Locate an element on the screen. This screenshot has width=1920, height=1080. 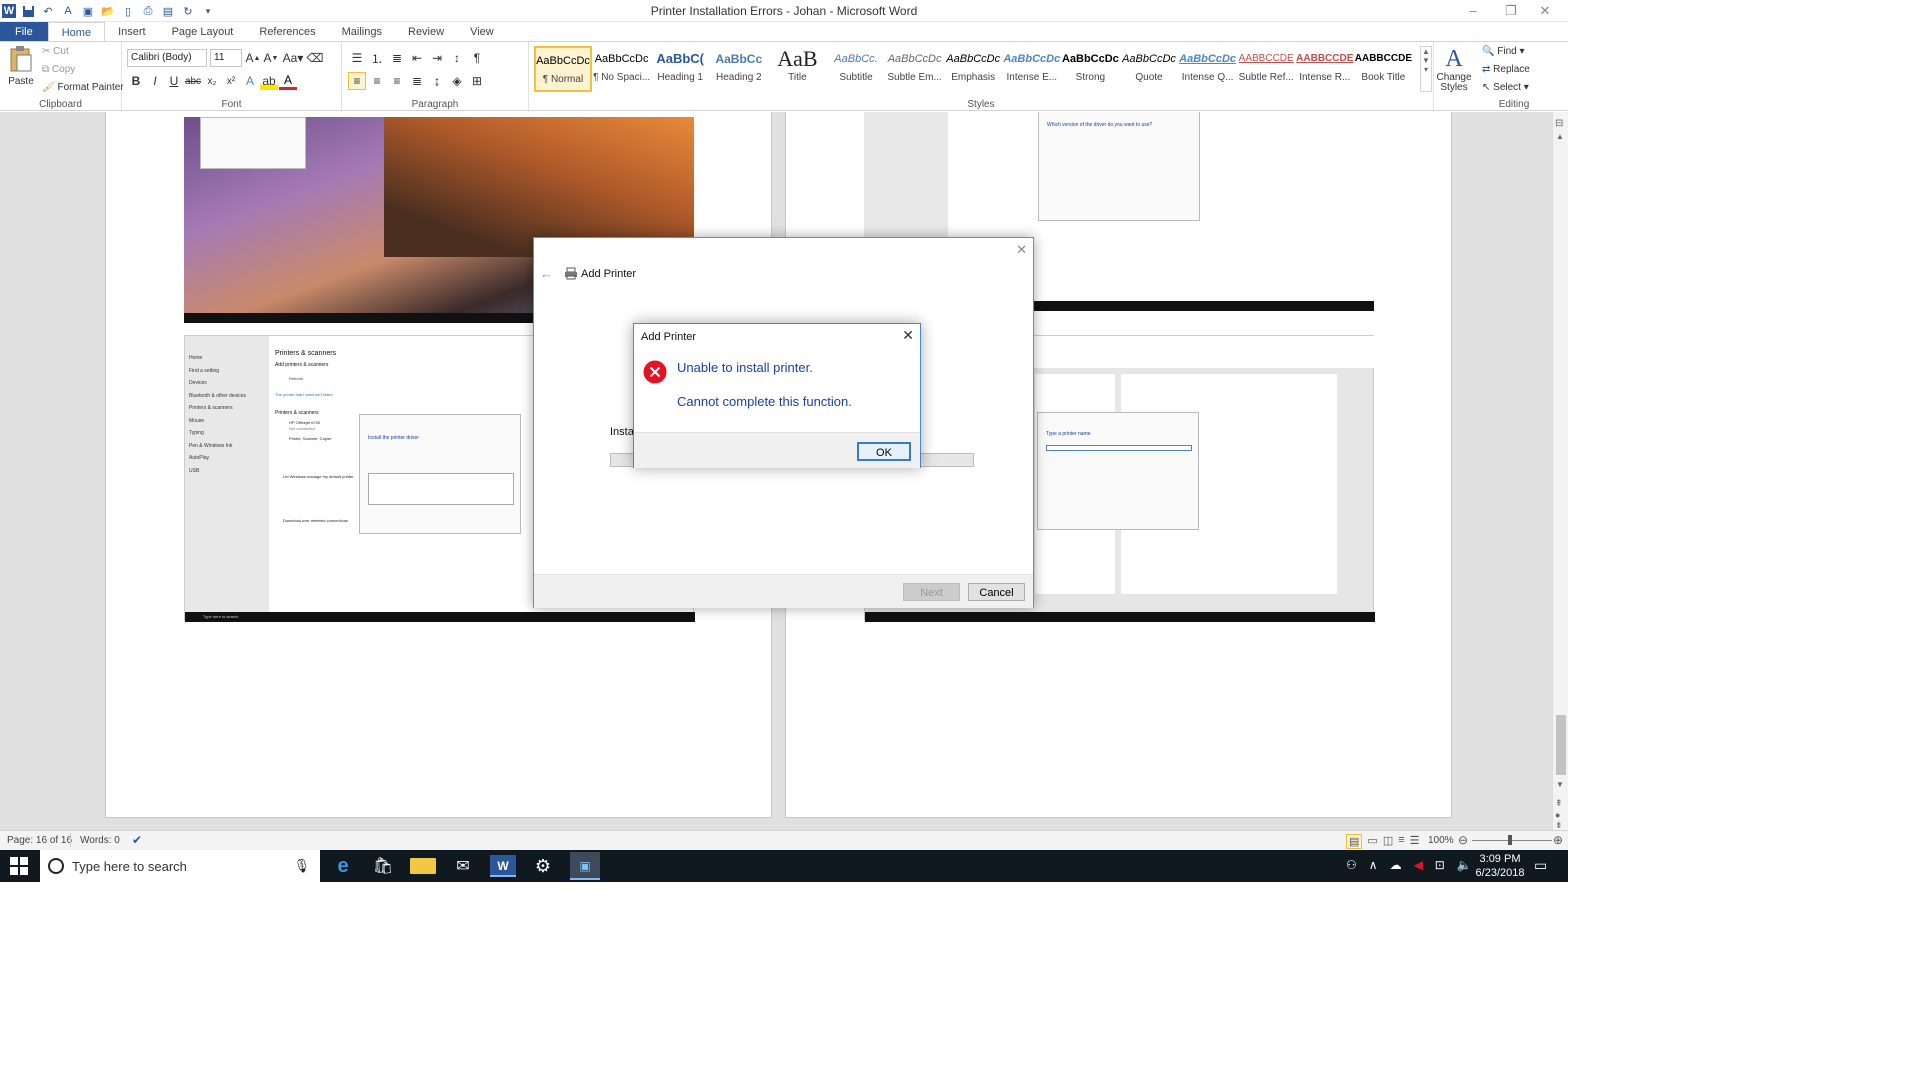
change-case-icon: Aa▾ is located at coordinates (293, 58).